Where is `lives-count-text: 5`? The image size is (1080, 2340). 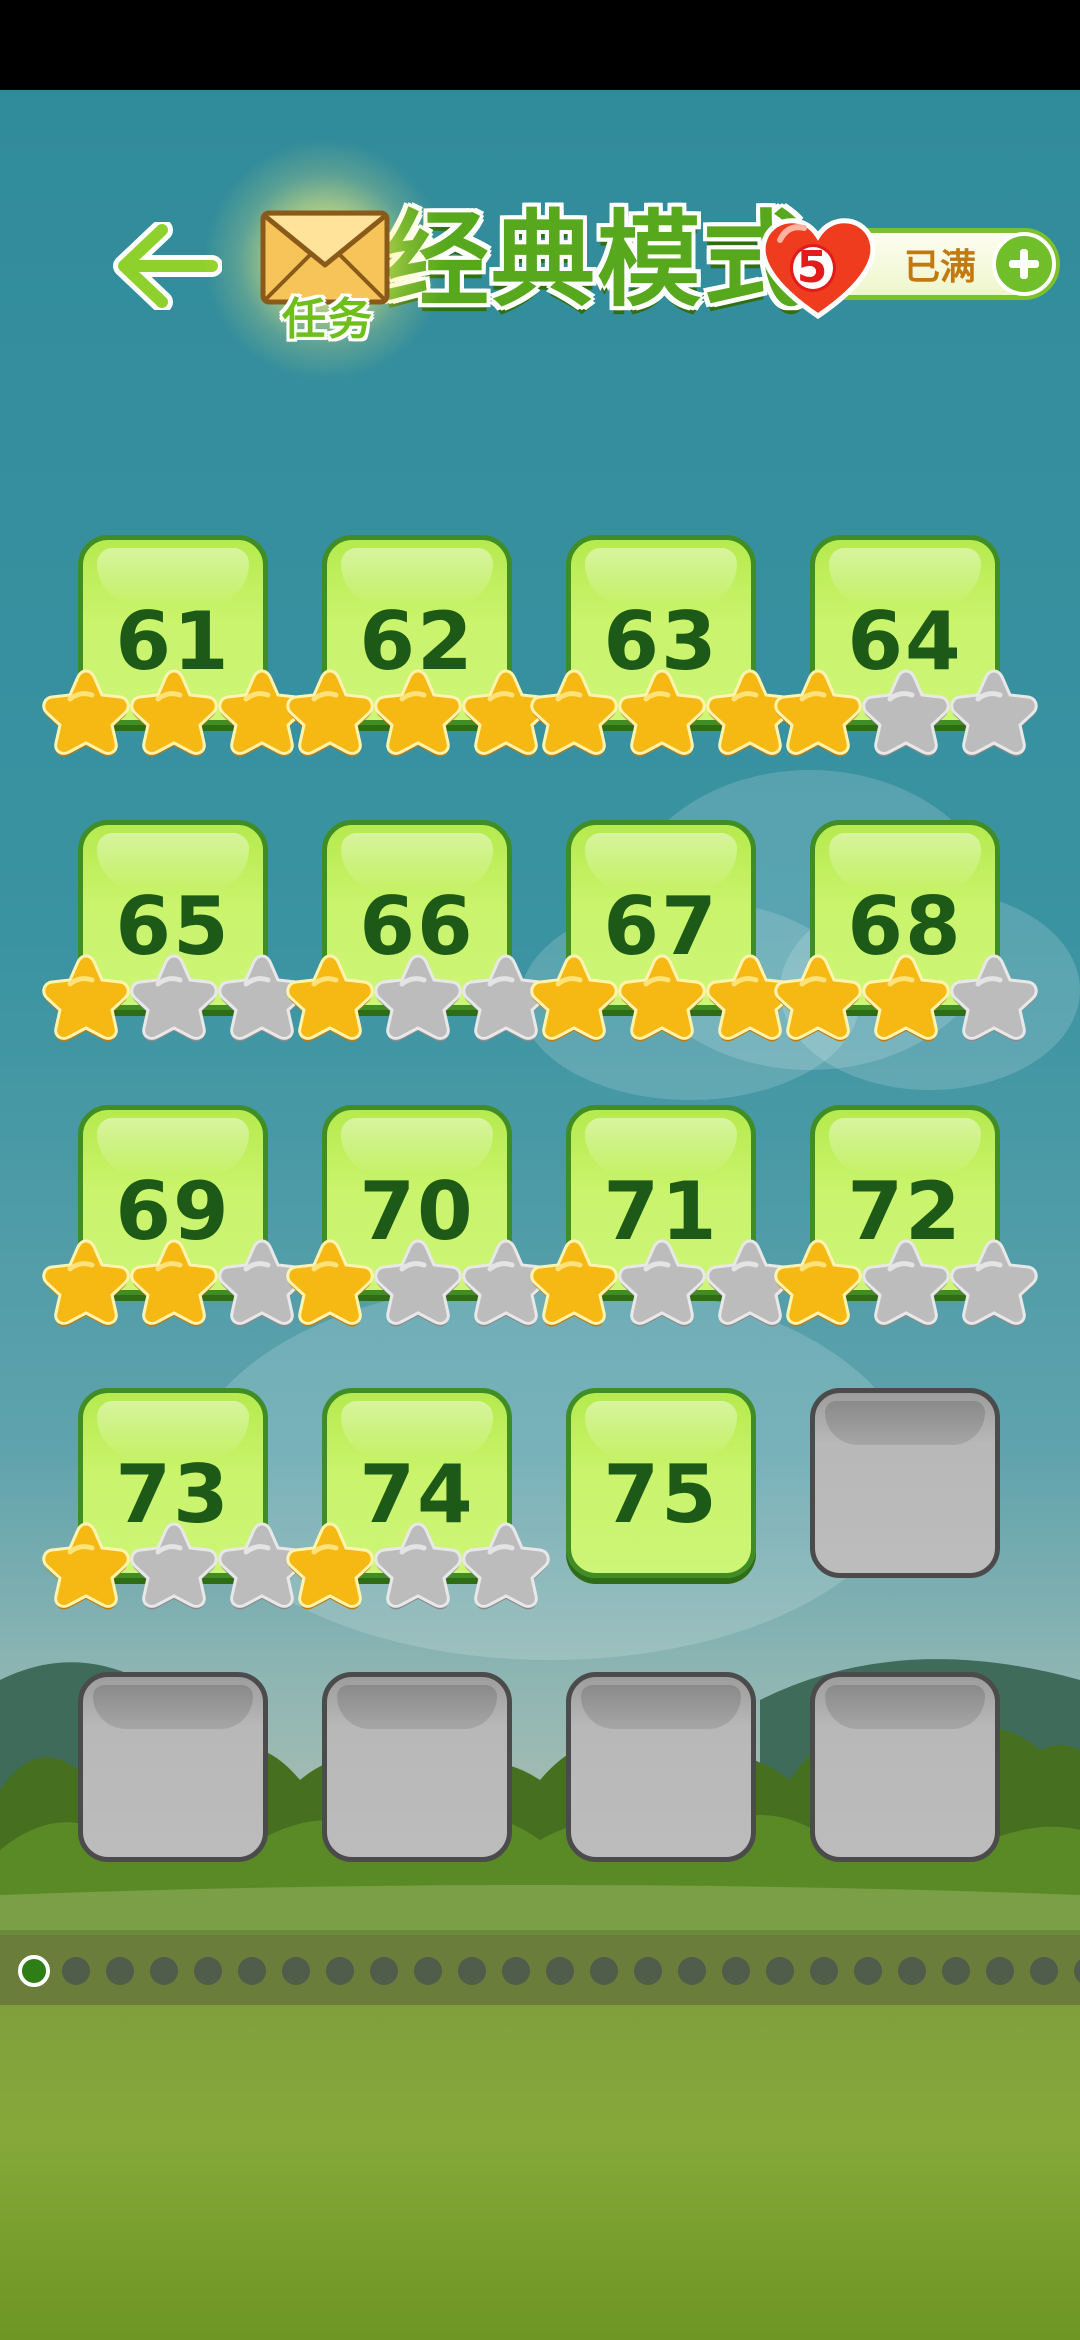 lives-count-text: 5 is located at coordinates (812, 267).